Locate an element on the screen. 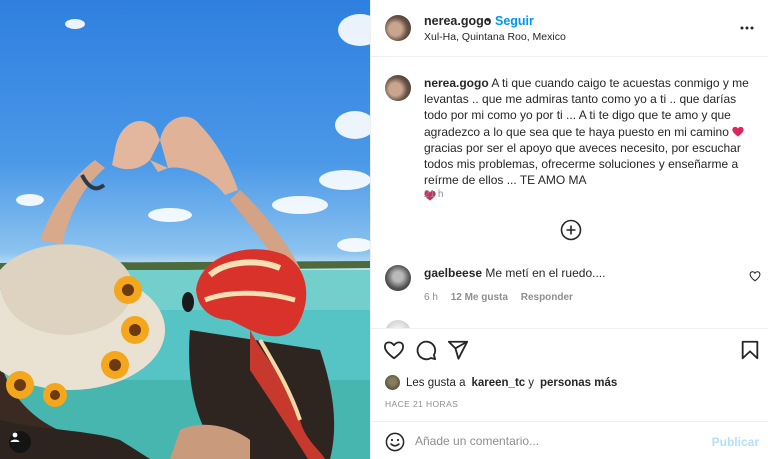  emoji-smiley-icon is located at coordinates (395, 442).